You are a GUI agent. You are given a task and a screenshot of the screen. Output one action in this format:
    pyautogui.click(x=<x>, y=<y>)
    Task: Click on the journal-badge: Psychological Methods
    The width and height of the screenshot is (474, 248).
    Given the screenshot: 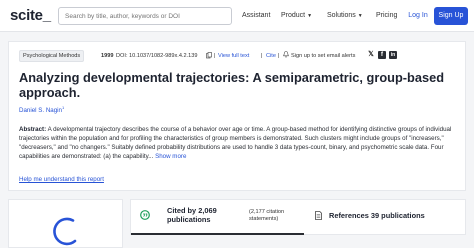 What is the action you would take?
    pyautogui.click(x=52, y=56)
    